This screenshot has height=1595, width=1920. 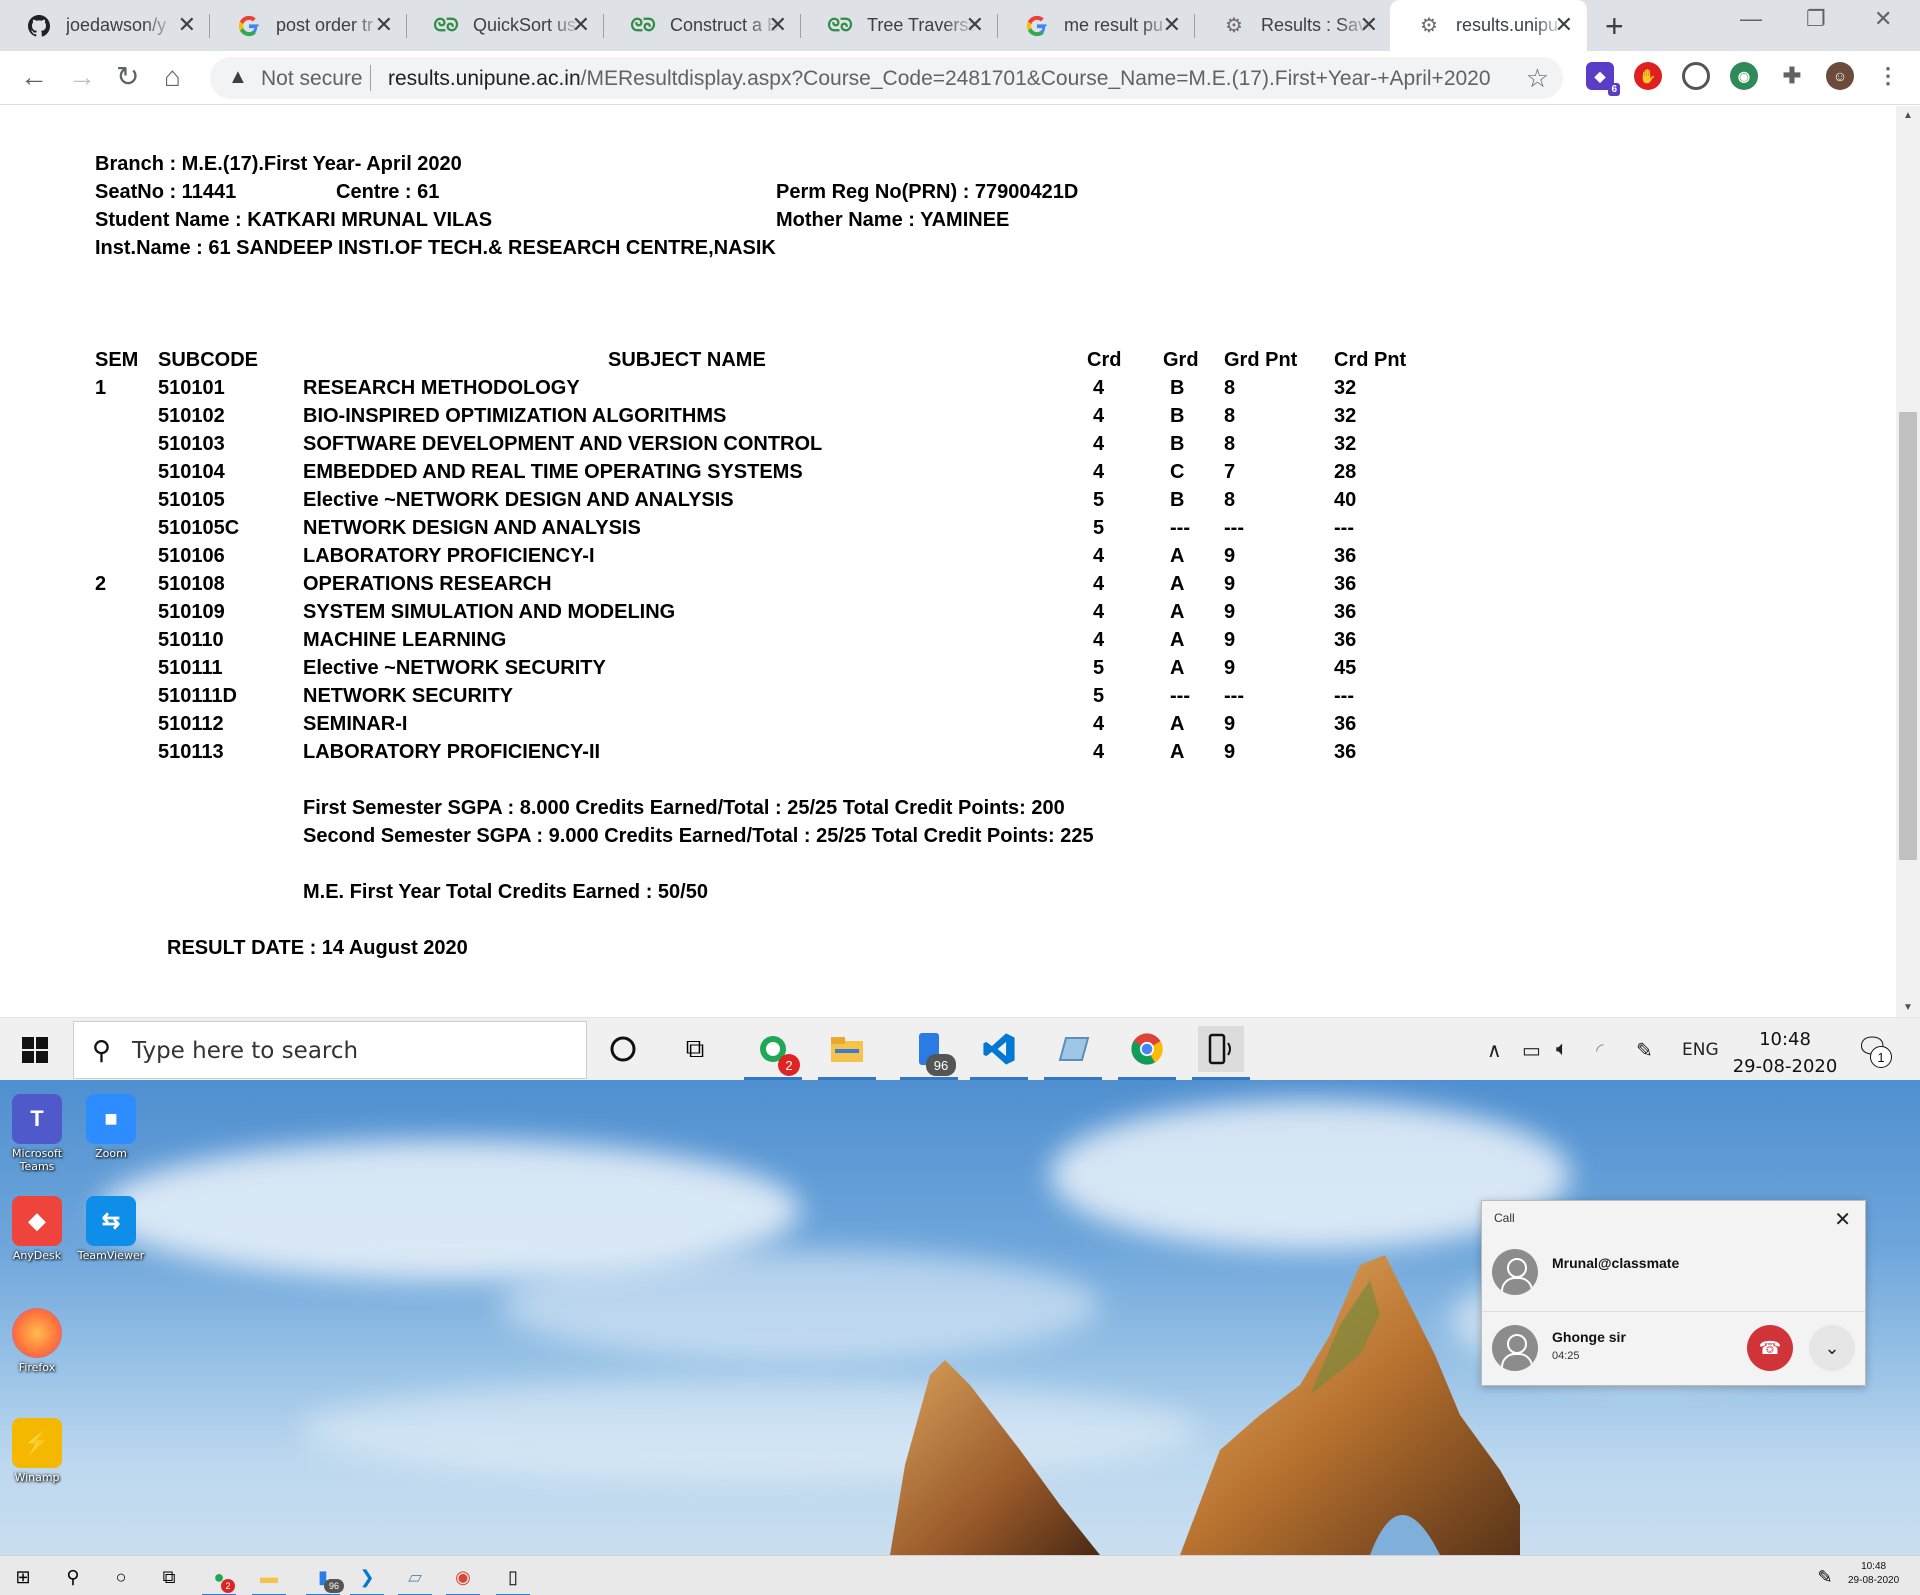 What do you see at coordinates (1751, 19) in the screenshot?
I see `minimize-icon: —` at bounding box center [1751, 19].